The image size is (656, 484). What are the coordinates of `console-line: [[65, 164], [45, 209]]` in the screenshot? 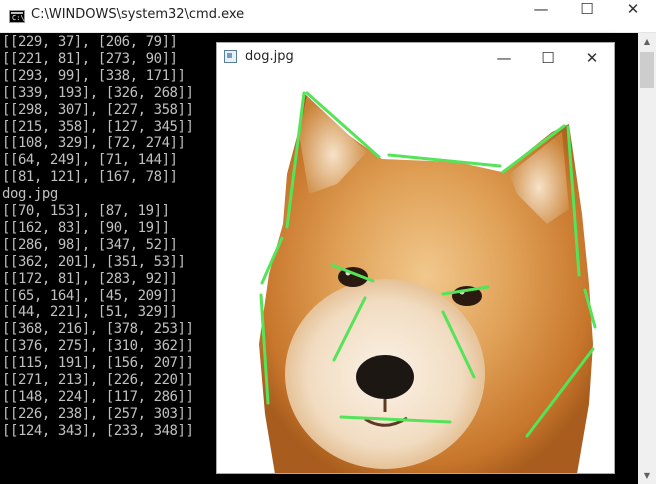 It's located at (90, 295).